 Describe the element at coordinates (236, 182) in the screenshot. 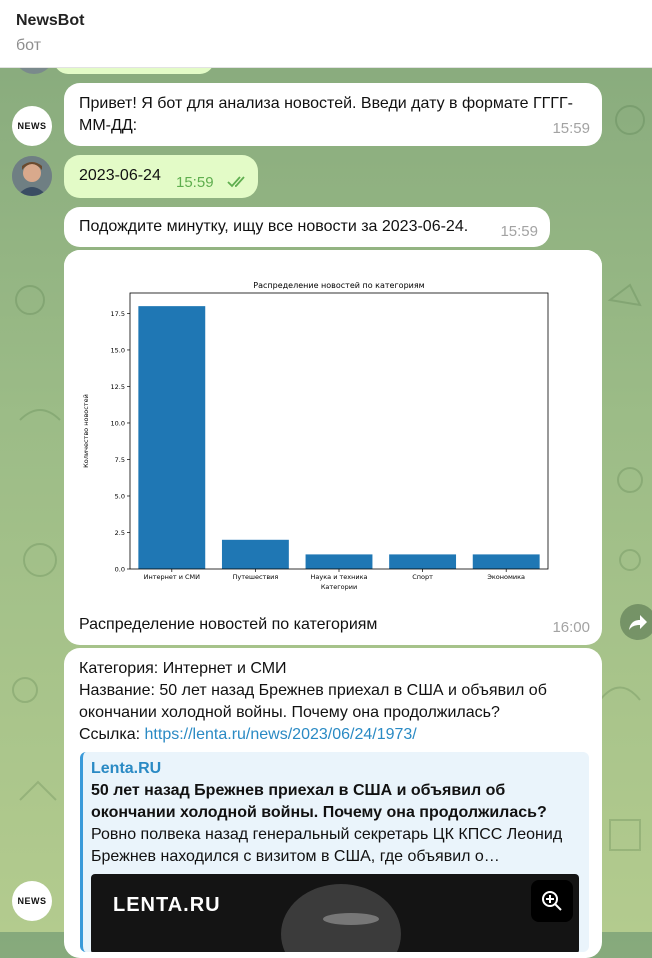

I see `read-checkmarks-icon` at that location.